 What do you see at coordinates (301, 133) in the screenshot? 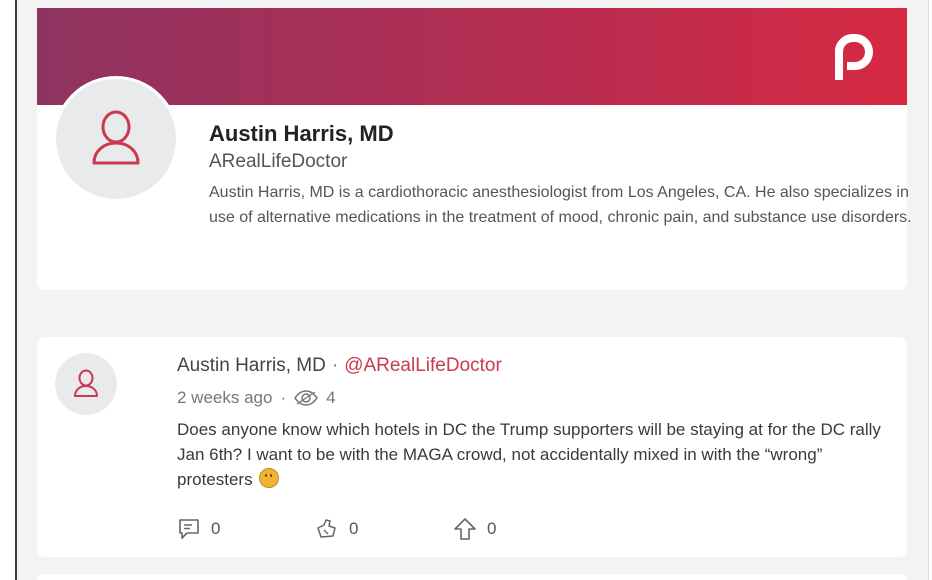
I see `profile-name: Austin Harris, MD` at bounding box center [301, 133].